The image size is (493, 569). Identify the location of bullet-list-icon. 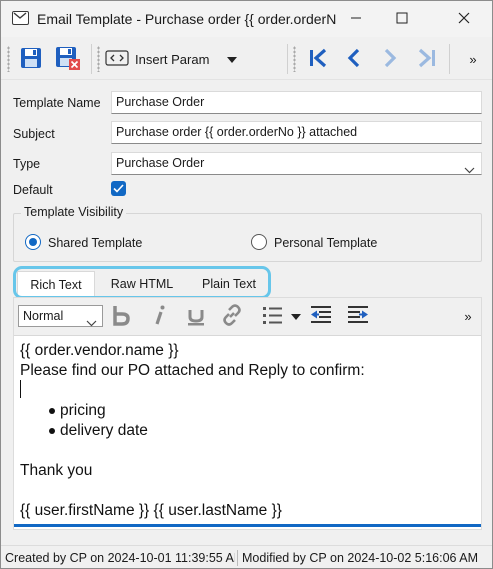
(273, 316).